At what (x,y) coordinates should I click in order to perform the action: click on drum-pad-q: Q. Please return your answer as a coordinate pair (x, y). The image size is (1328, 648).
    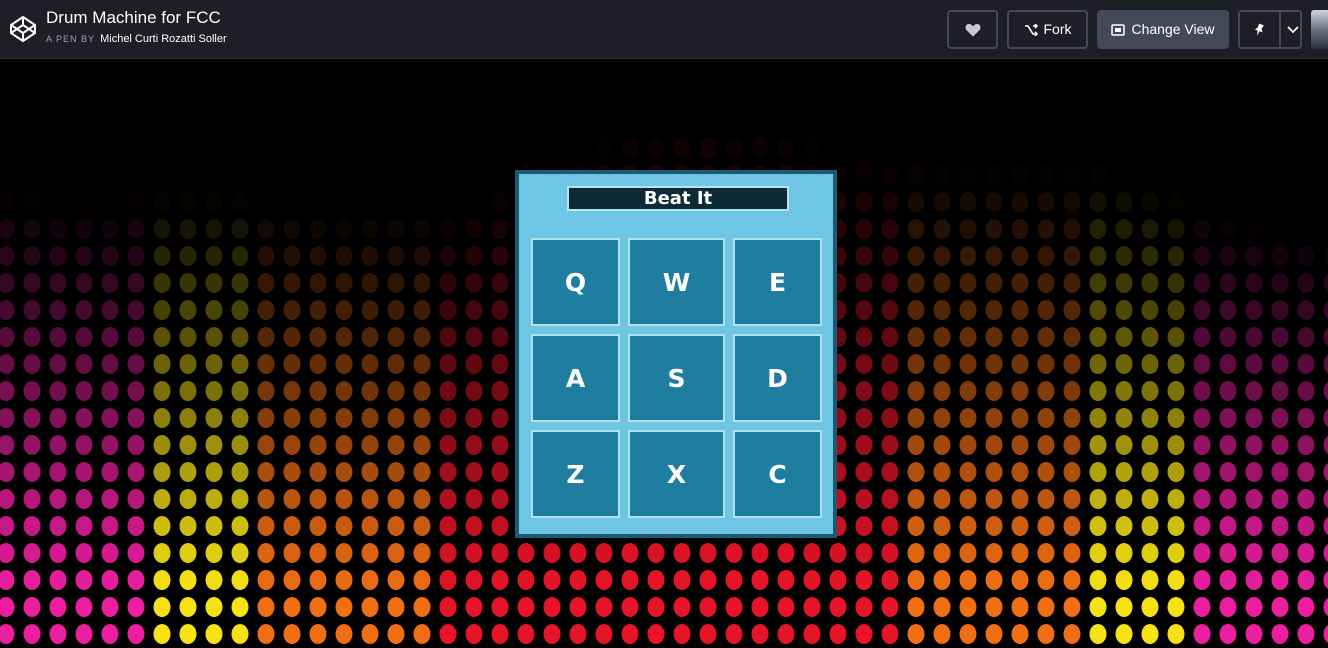
    Looking at the image, I should click on (575, 282).